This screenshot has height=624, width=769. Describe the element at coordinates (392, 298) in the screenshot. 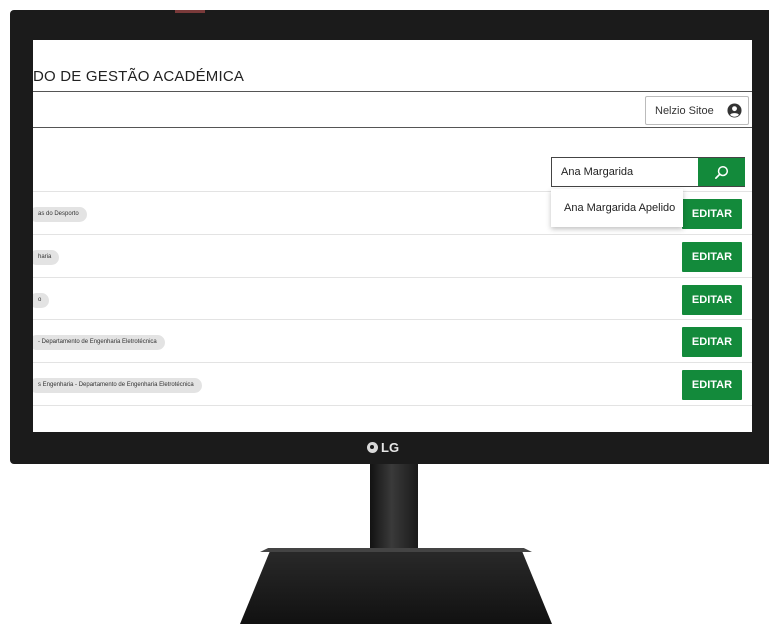

I see `table-row: o EDITAR` at that location.